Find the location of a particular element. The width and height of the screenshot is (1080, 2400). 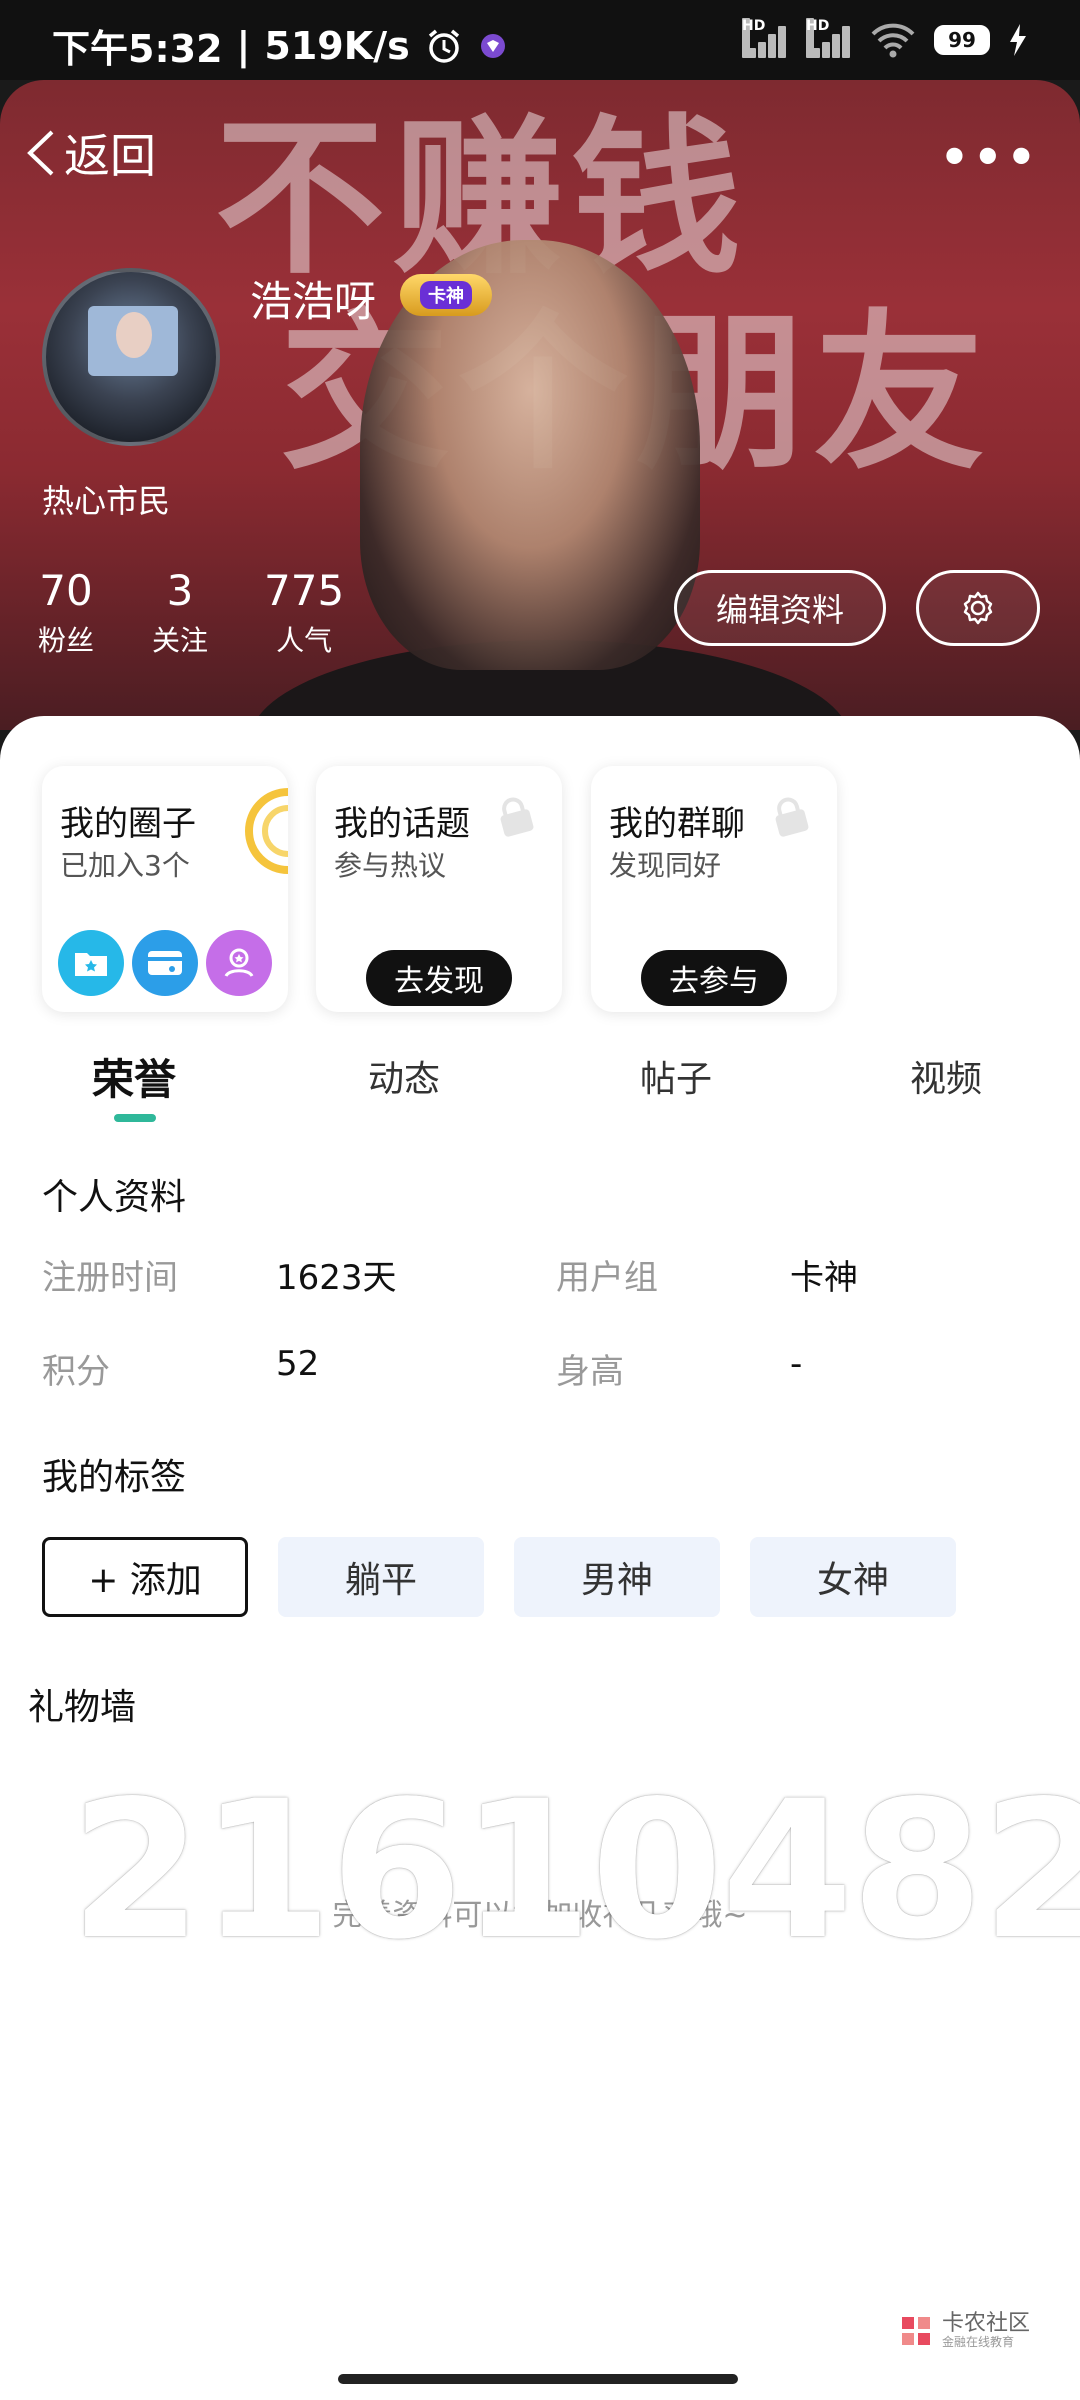

status-right: HD HD 99 is located at coordinates (885, 38).